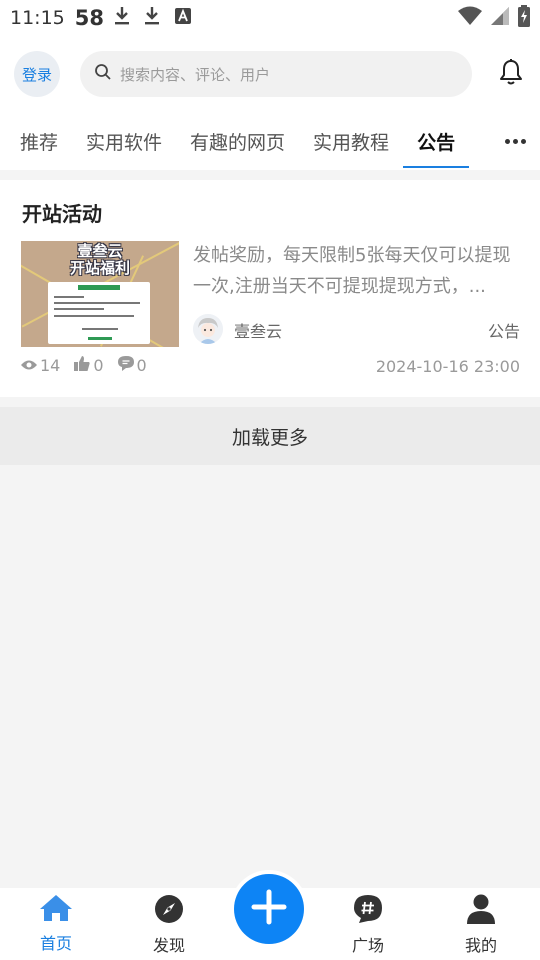  What do you see at coordinates (258, 330) in the screenshot?
I see `author-name: 壹叁云` at bounding box center [258, 330].